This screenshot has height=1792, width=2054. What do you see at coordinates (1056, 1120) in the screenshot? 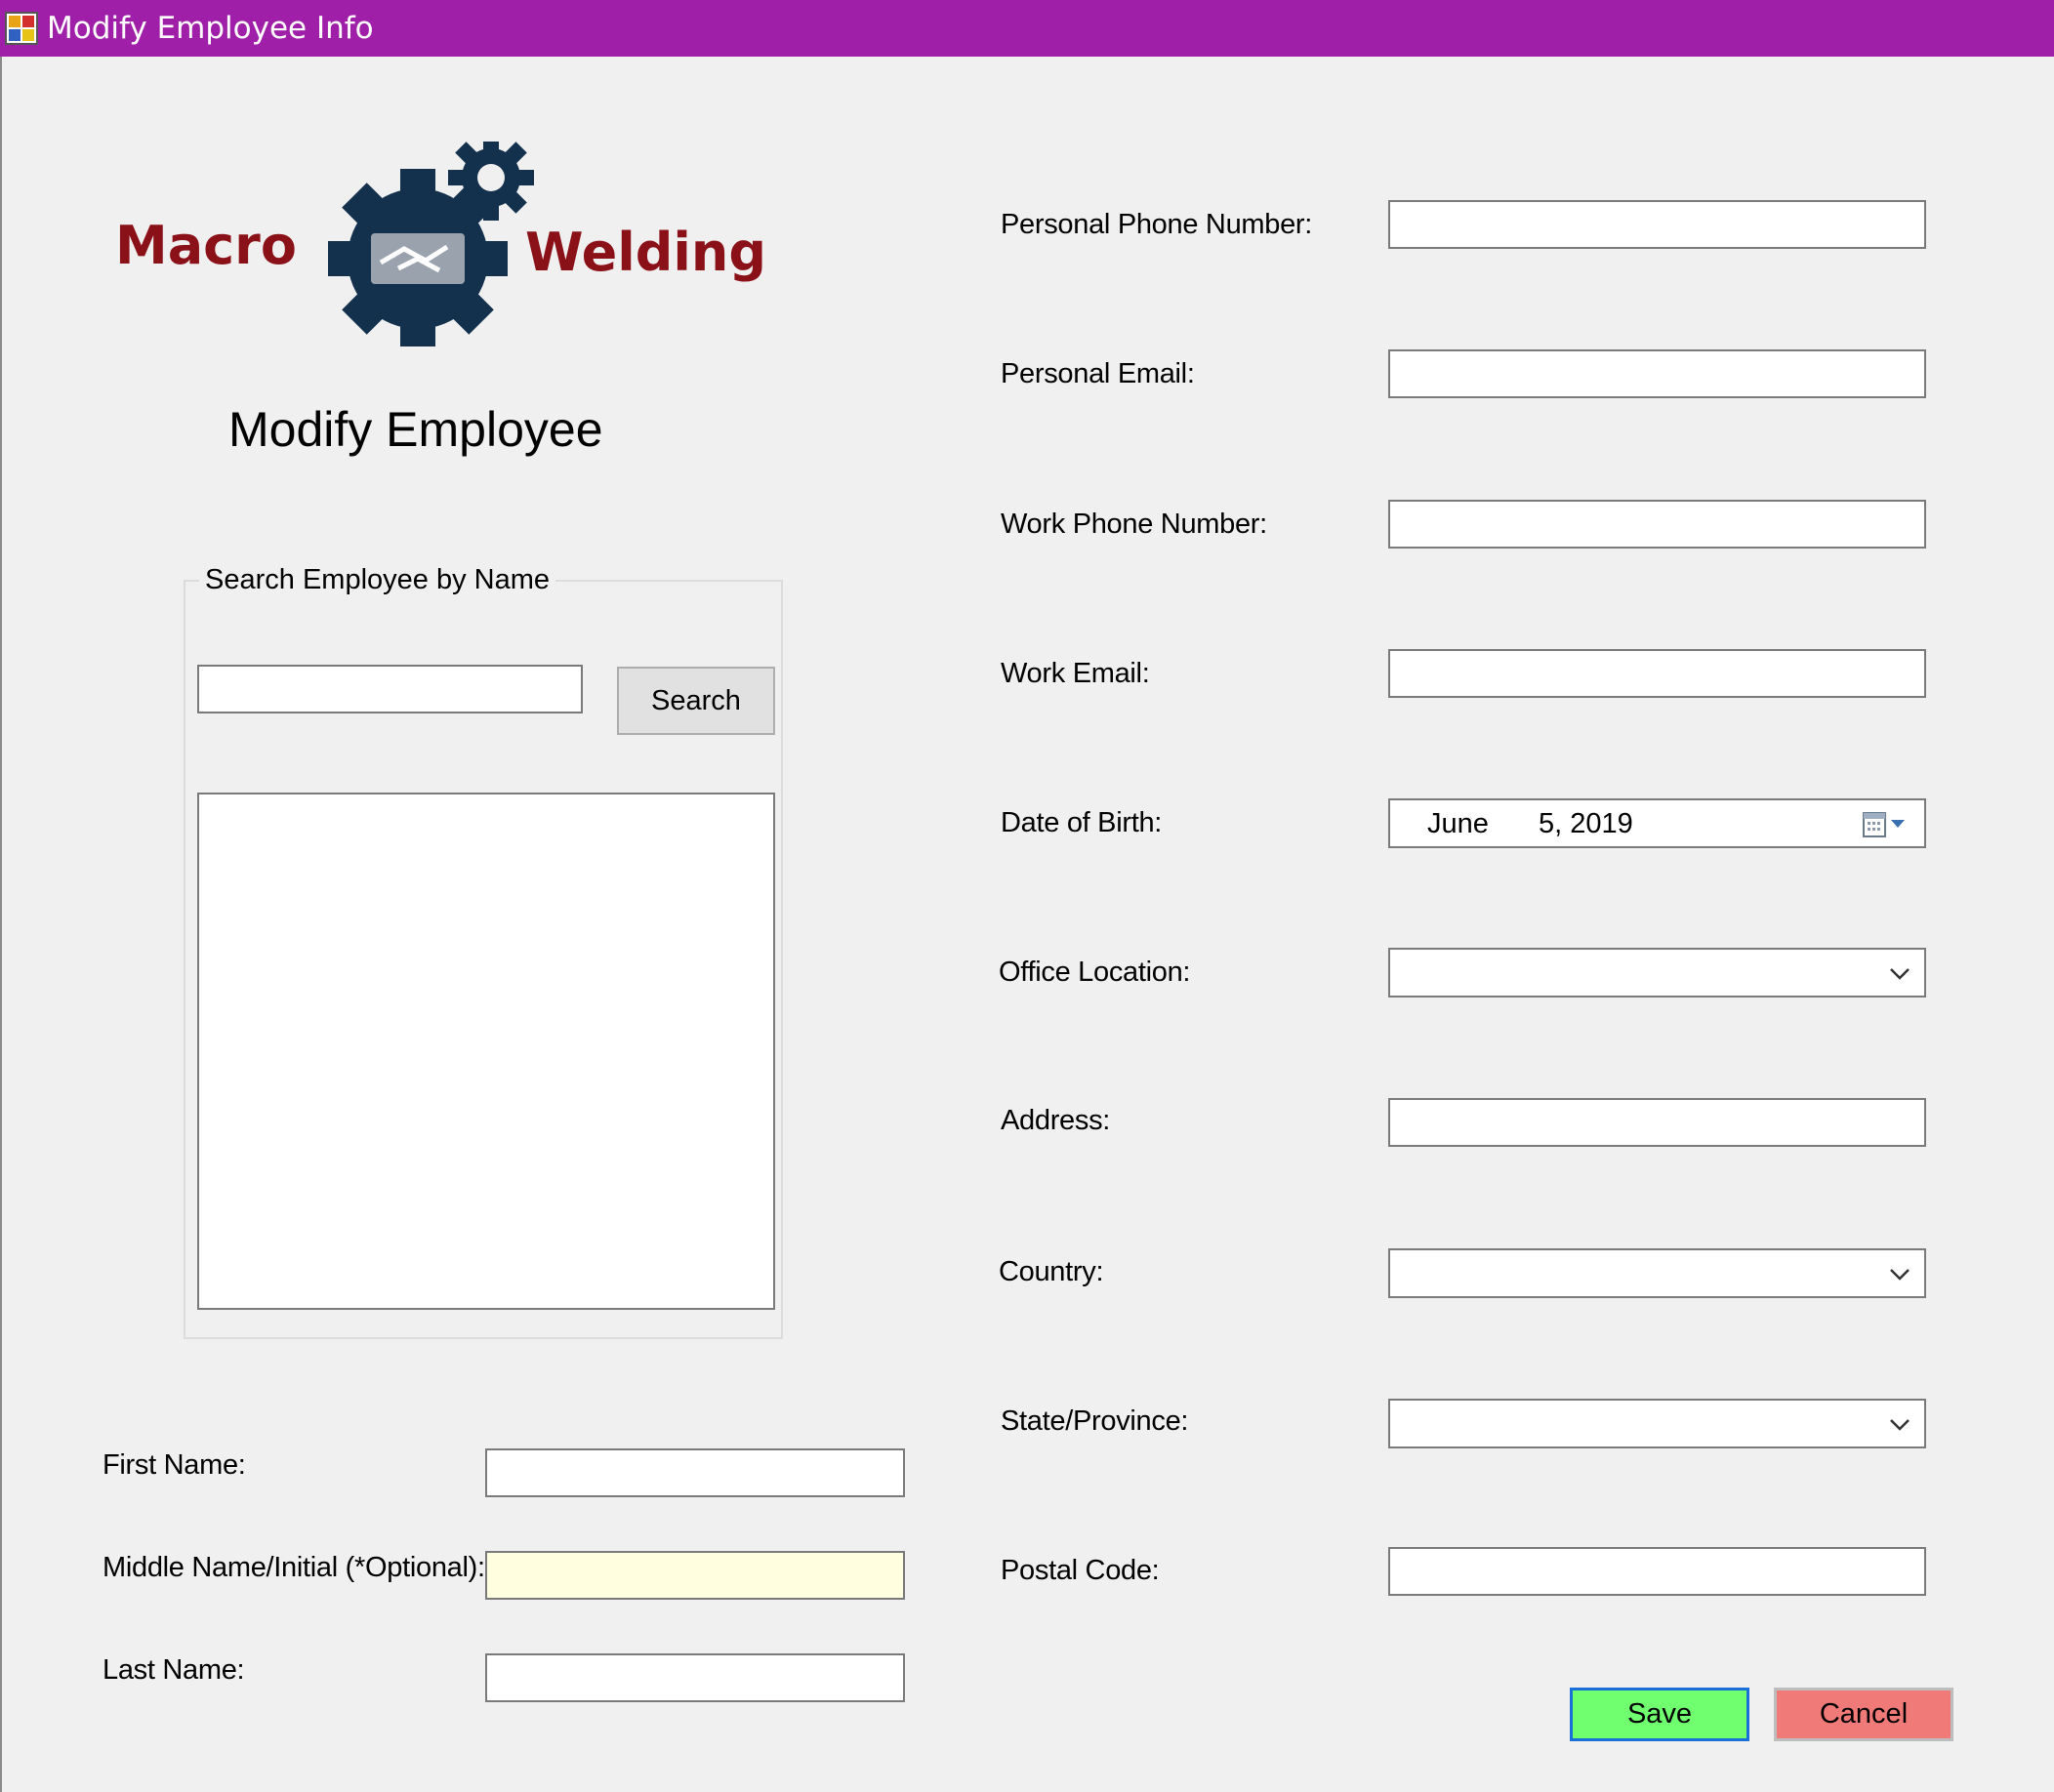
I see `address-label: Address:` at bounding box center [1056, 1120].